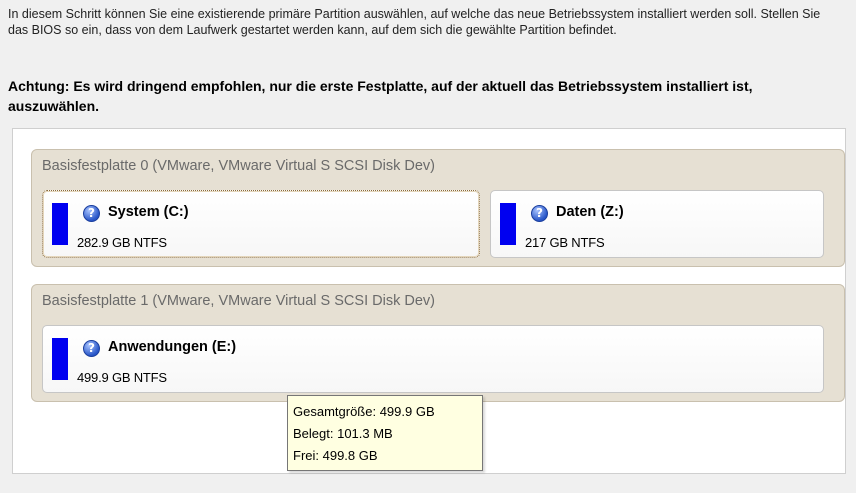 This screenshot has width=856, height=493. Describe the element at coordinates (565, 242) in the screenshot. I see `partition-info: 217 GB NTFS` at that location.